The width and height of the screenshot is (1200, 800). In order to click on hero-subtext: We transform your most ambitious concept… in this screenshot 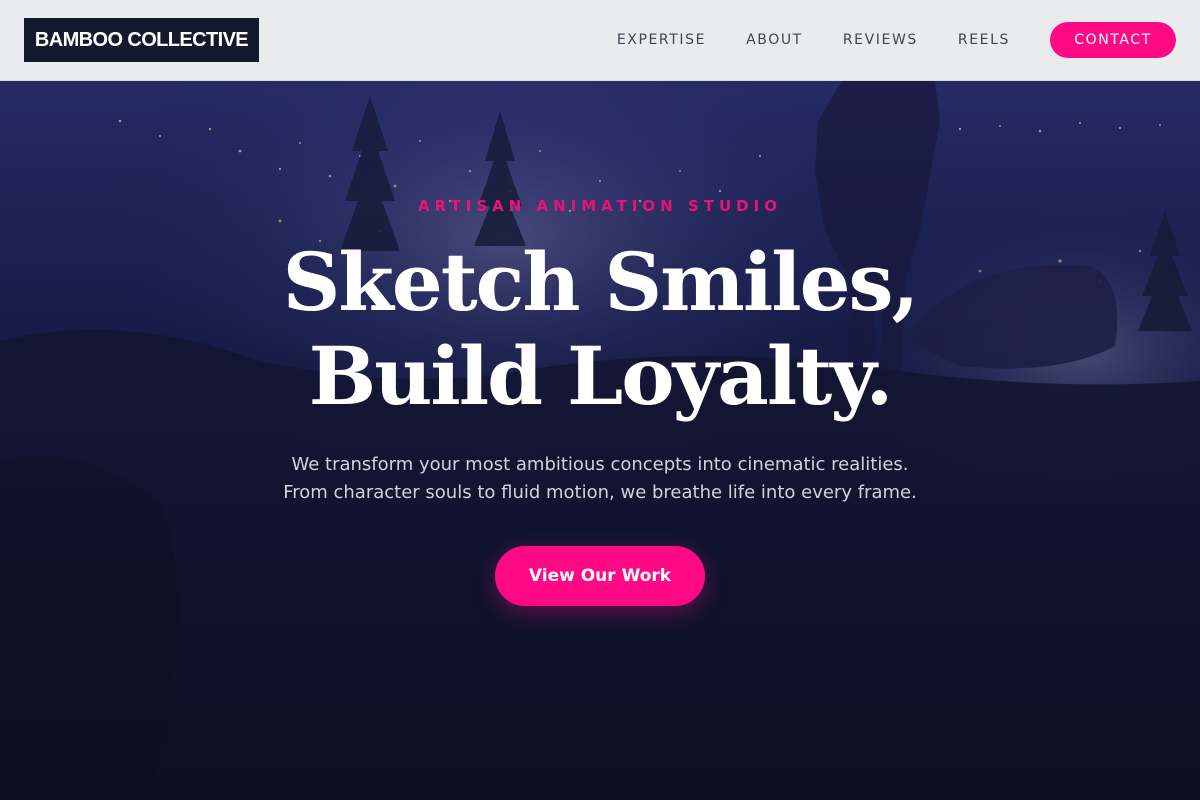, I will do `click(600, 479)`.